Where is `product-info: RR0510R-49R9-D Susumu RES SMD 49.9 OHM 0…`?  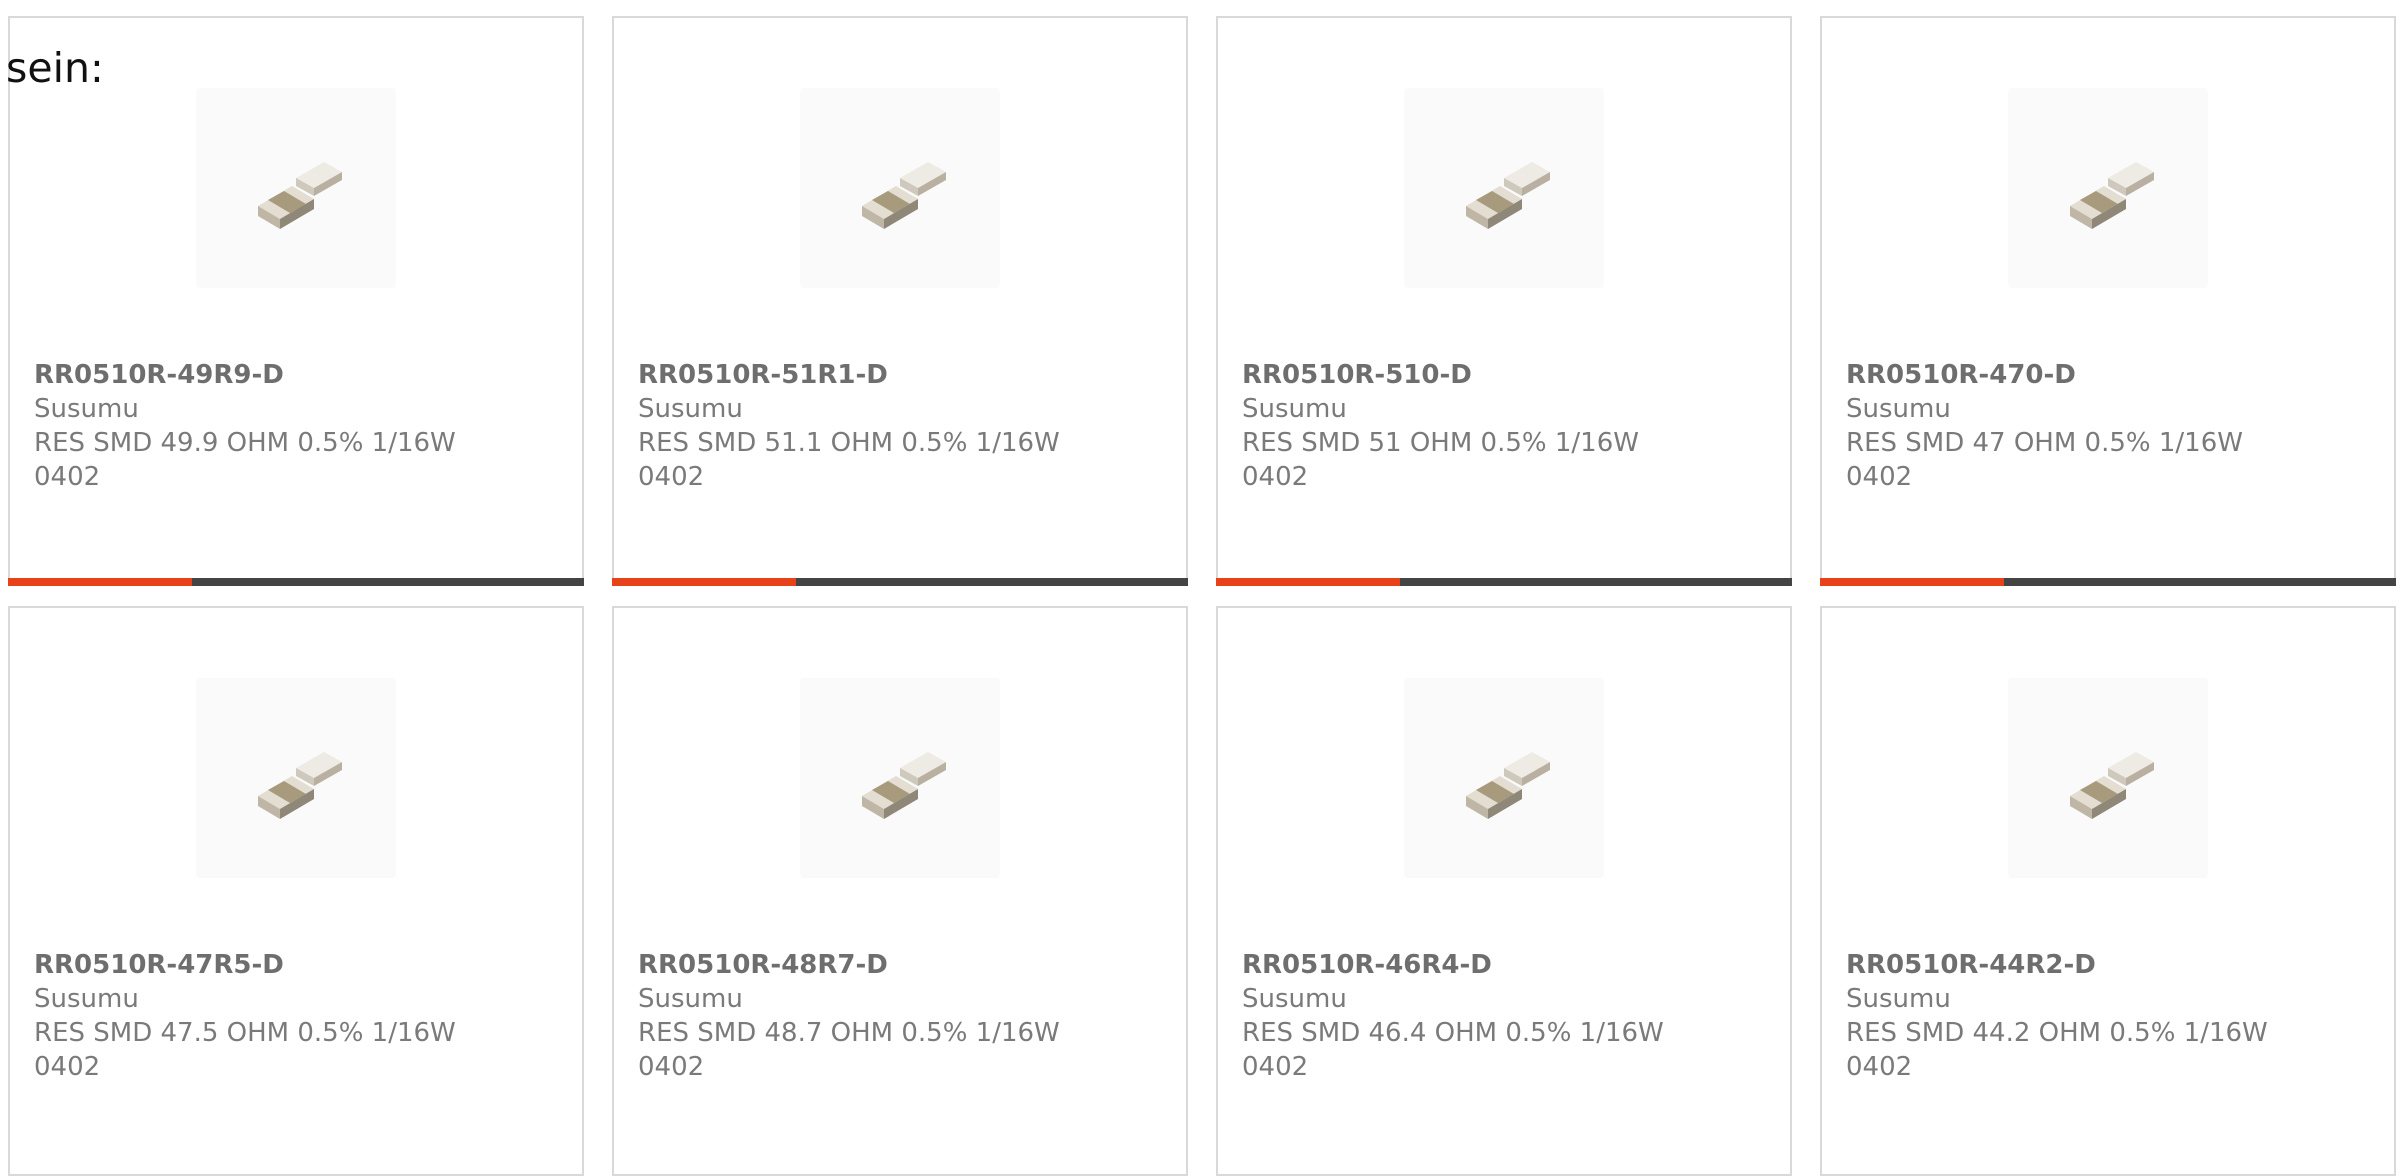
product-info: RR0510R-49R9-D Susumu RES SMD 49.9 OHM 0… is located at coordinates (294, 426).